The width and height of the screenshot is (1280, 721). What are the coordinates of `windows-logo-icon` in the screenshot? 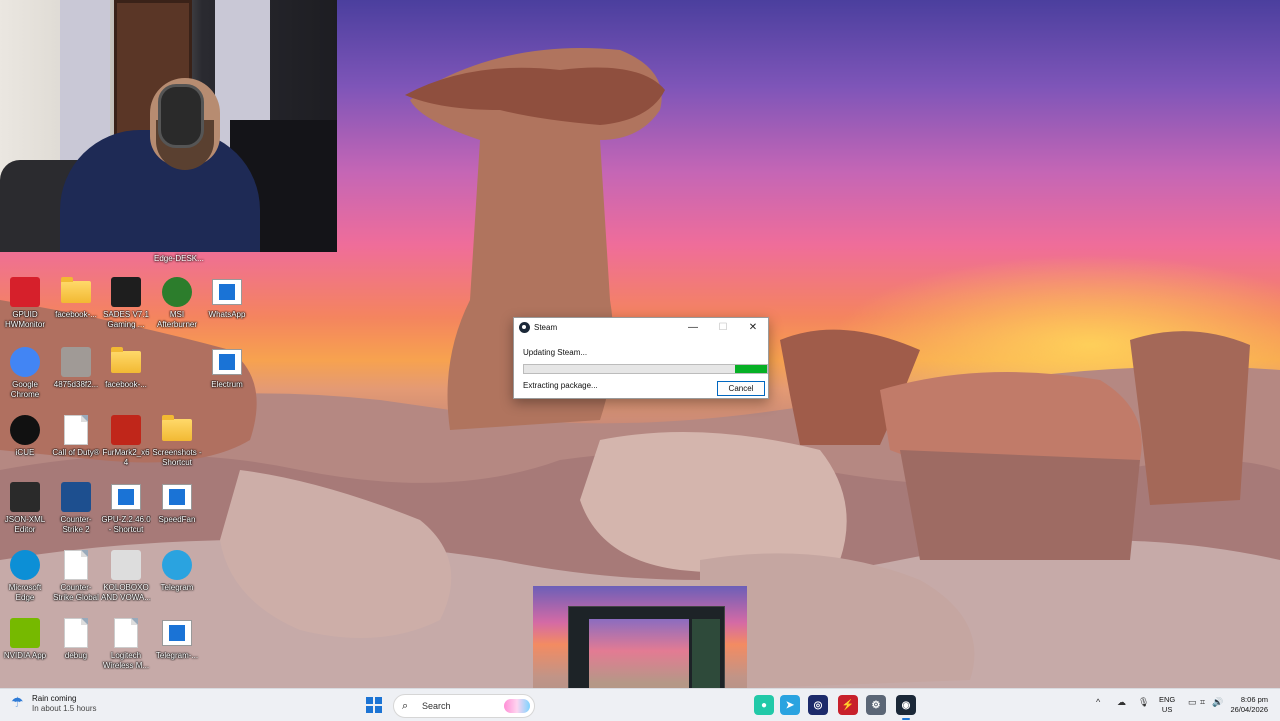 It's located at (369, 709).